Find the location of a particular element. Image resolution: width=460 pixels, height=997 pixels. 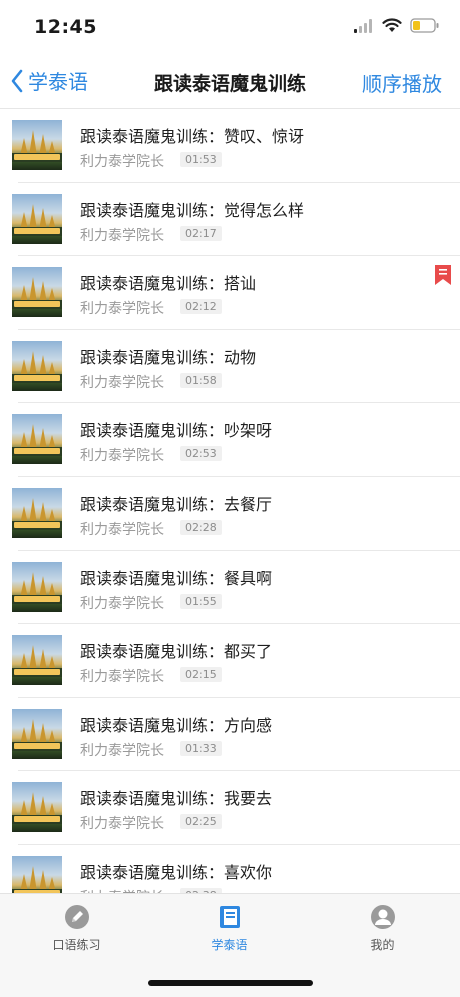

bookmark-icon is located at coordinates (443, 275).